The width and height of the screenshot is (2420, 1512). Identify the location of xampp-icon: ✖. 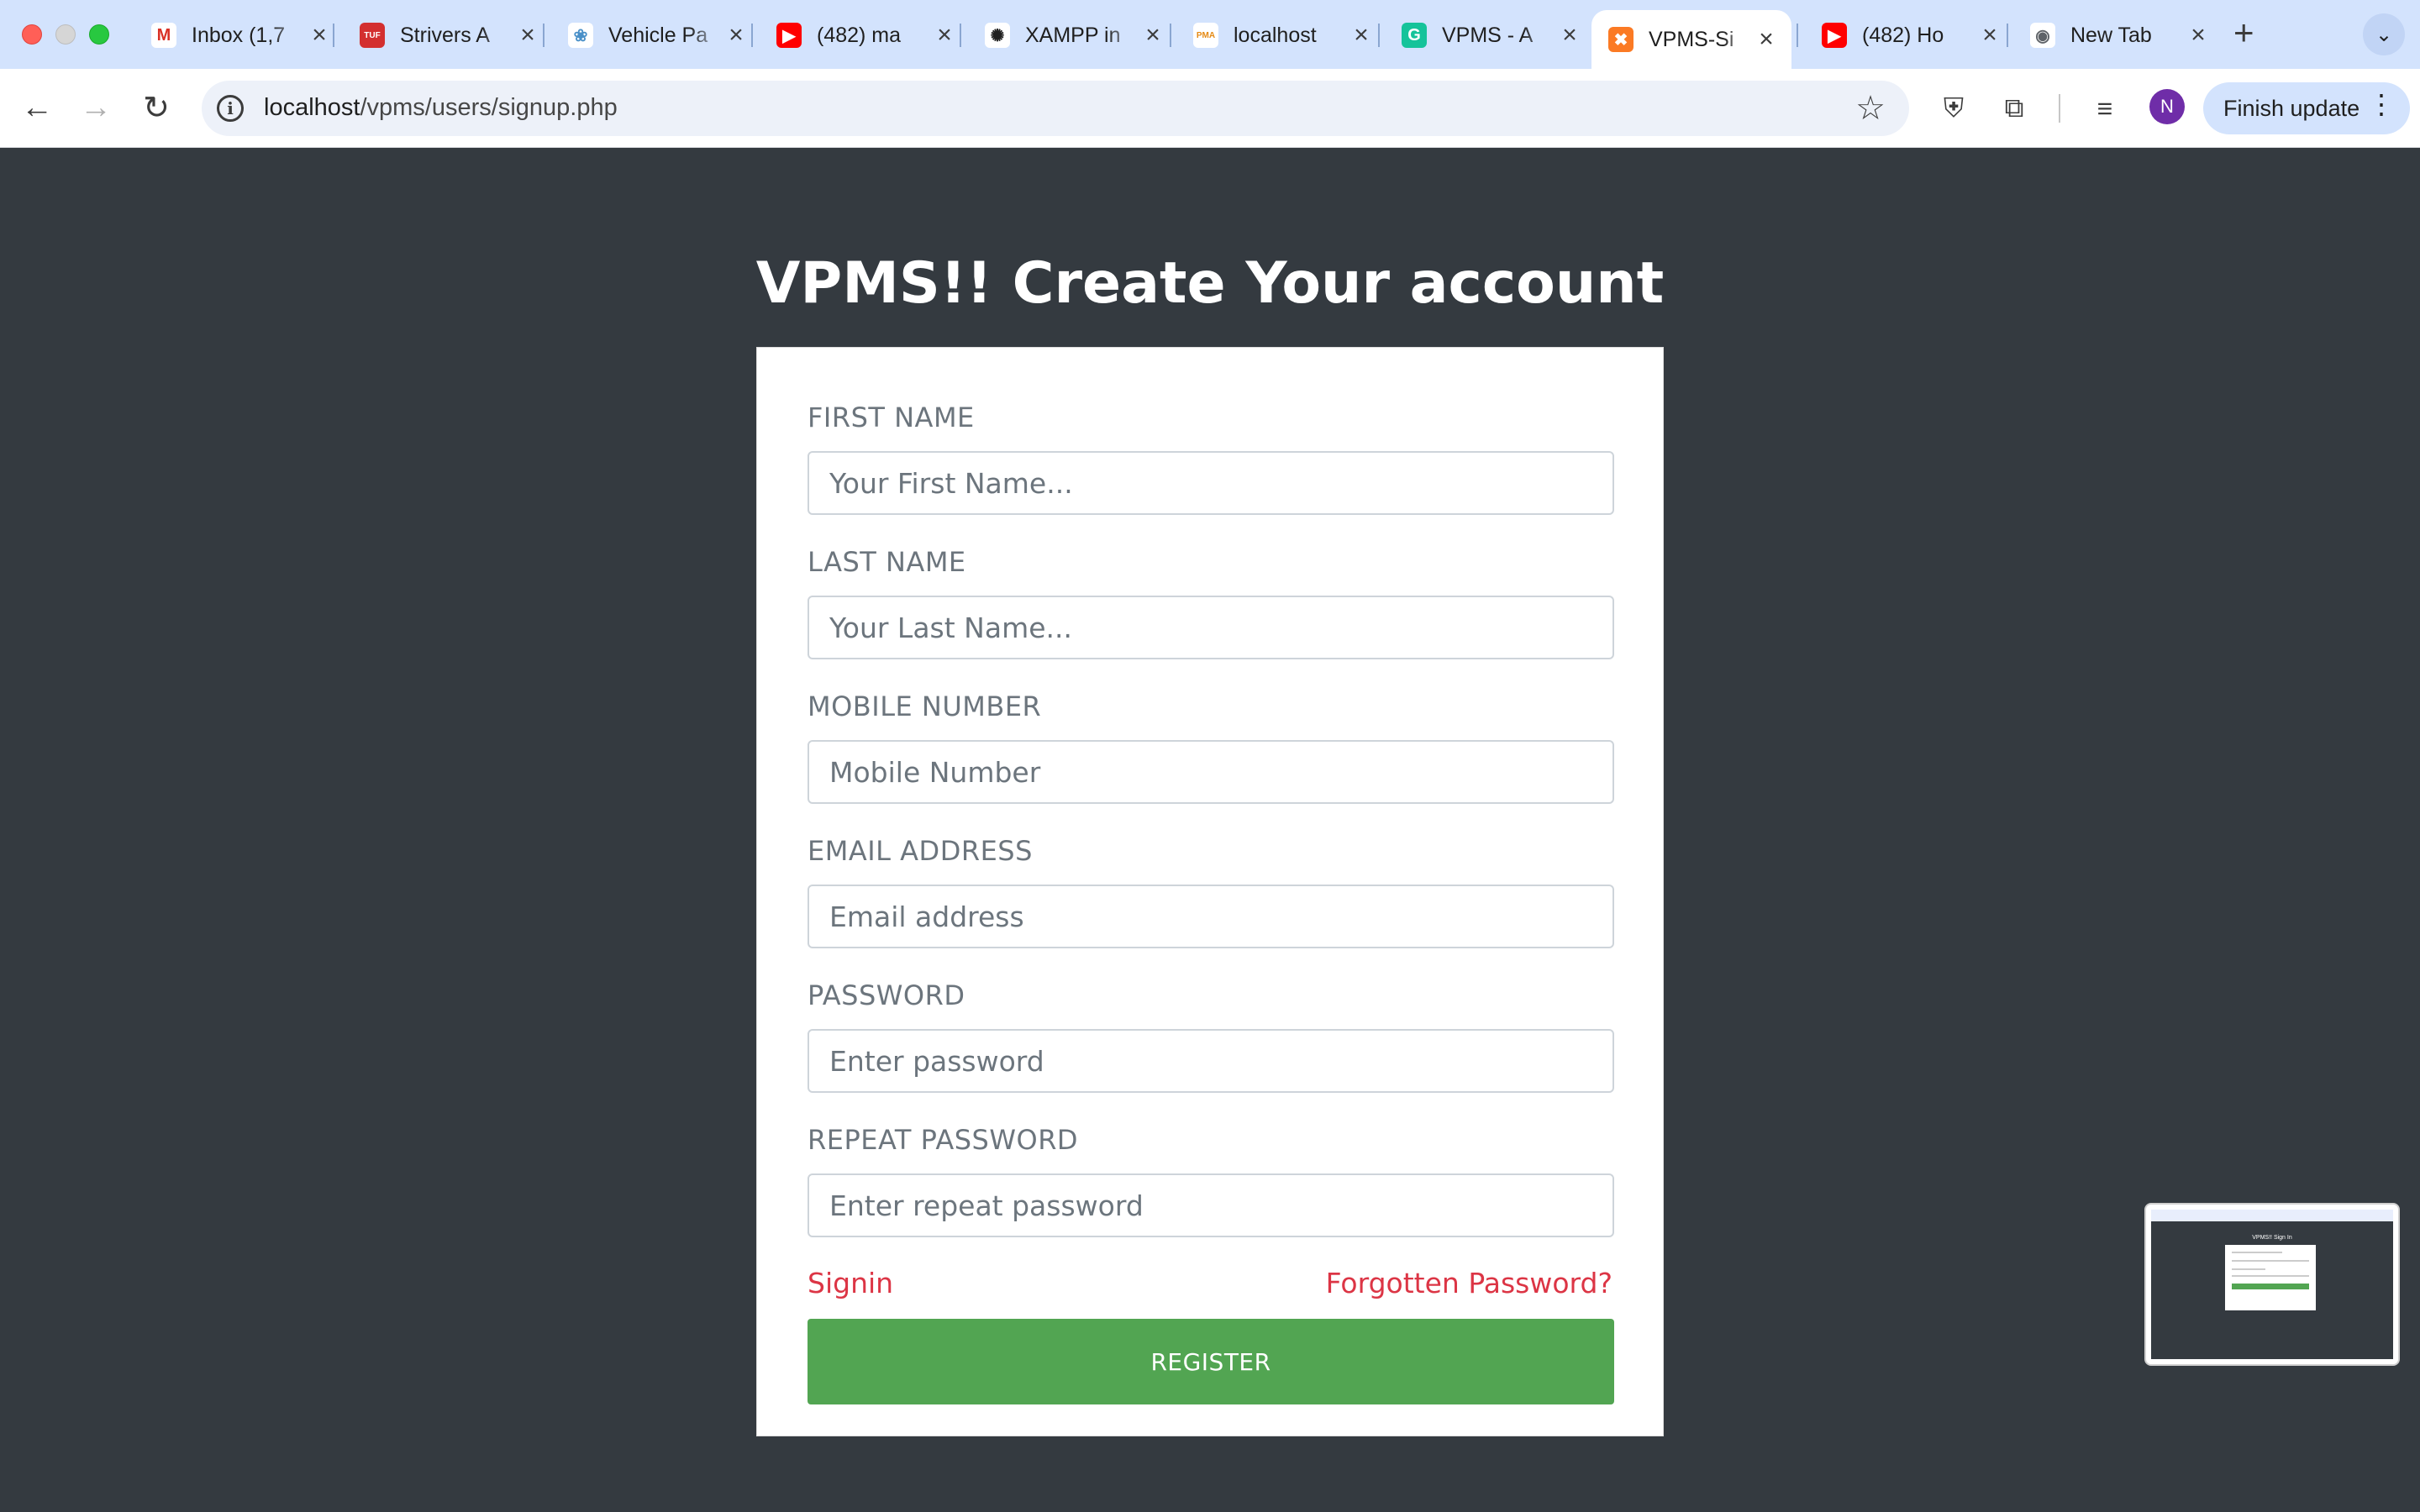
(1621, 39).